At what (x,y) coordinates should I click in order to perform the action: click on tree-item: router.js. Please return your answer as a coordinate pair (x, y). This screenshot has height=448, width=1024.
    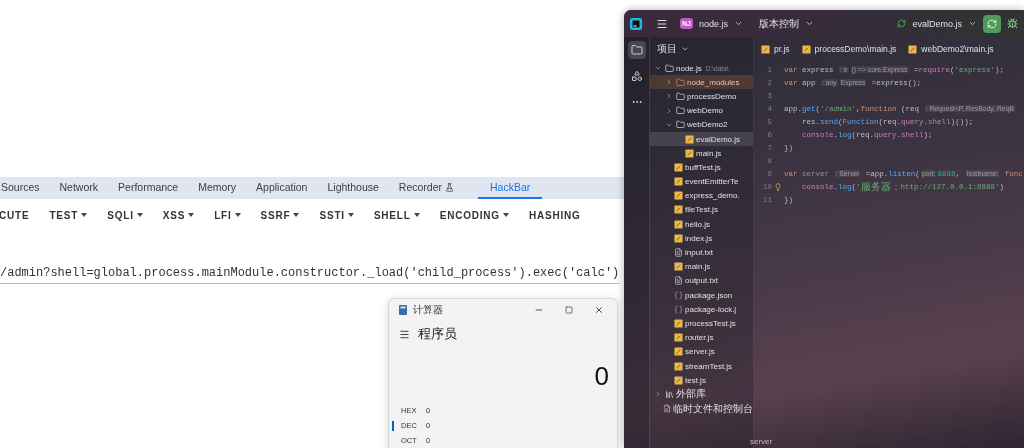
    Looking at the image, I should click on (701, 337).